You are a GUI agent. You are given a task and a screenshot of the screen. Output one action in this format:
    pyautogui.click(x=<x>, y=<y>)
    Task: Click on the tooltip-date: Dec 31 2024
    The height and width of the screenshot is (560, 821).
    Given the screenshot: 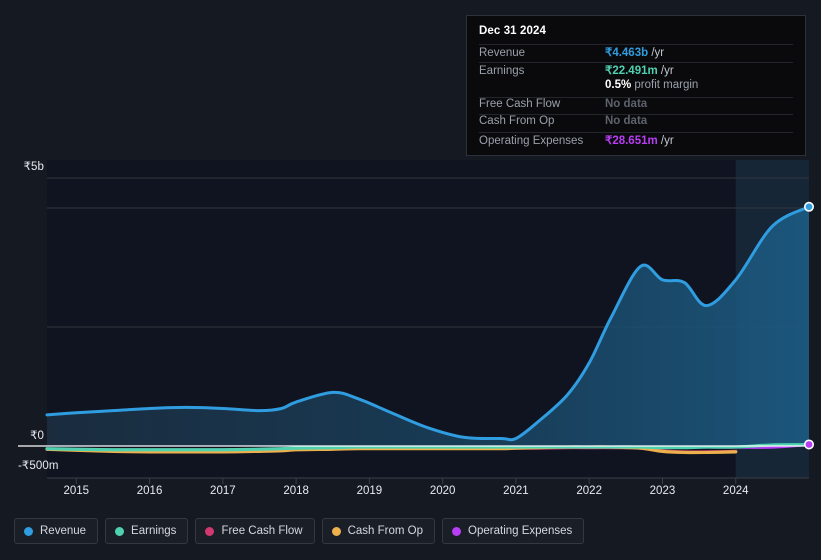 What is the action you would take?
    pyautogui.click(x=512, y=31)
    